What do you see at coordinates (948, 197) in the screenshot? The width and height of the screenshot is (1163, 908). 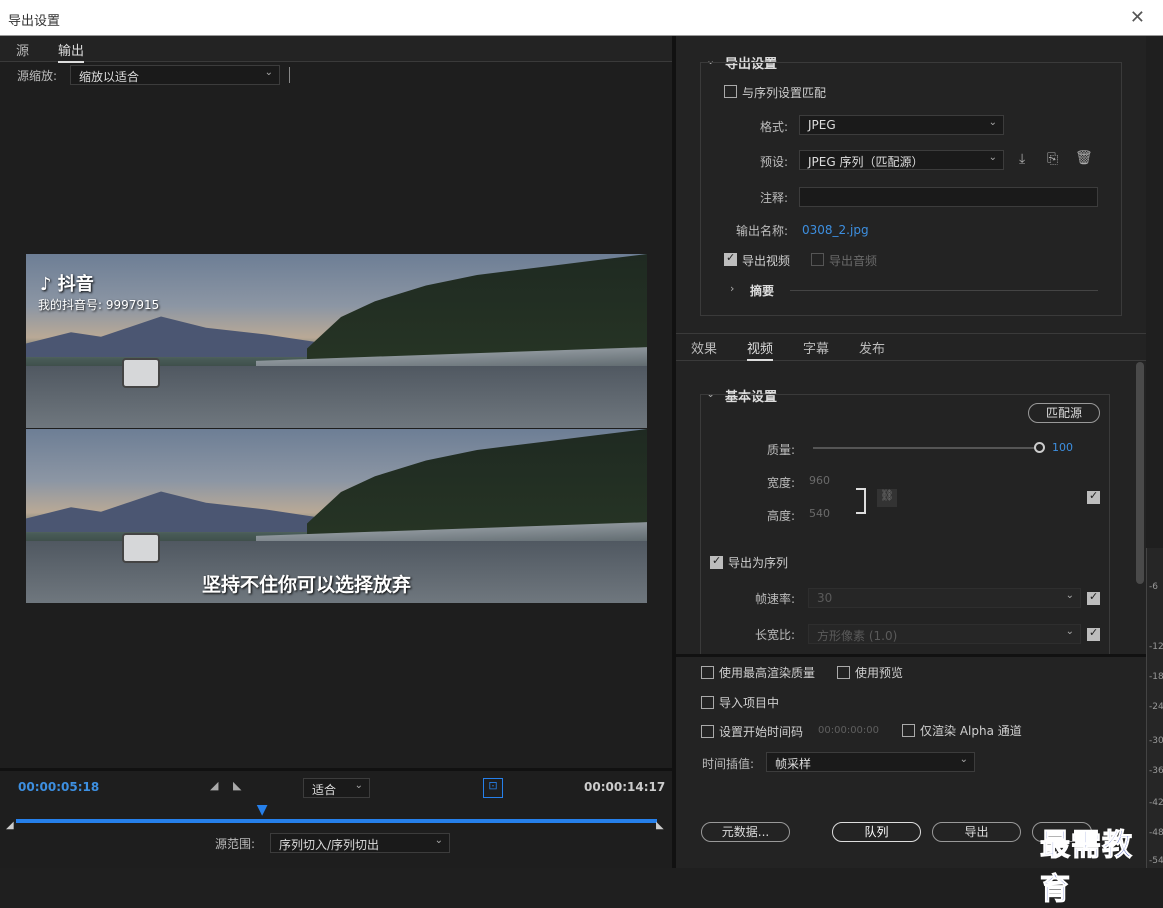 I see `comment-input` at bounding box center [948, 197].